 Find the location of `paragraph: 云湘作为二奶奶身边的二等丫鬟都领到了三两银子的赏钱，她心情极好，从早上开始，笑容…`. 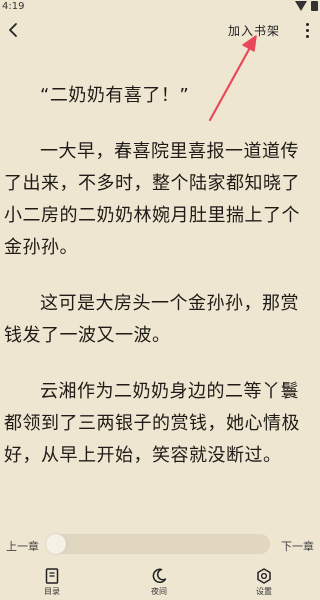

paragraph: 云湘作为二奶奶身边的二等丫鬟都领到了三两银子的赏钱，她心情极好，从早上开始，笑容… is located at coordinates (152, 423).